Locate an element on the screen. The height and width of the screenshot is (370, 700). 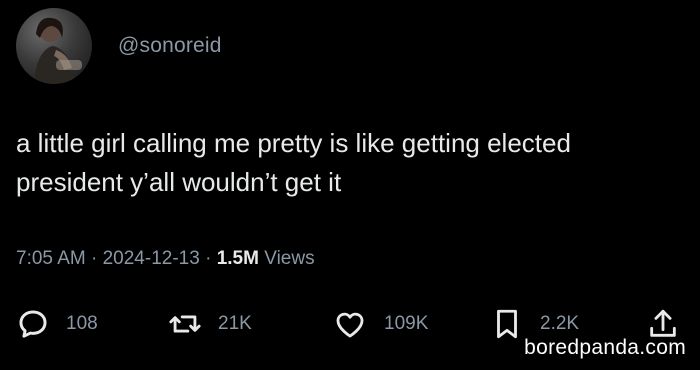
avatar is located at coordinates (54, 46).